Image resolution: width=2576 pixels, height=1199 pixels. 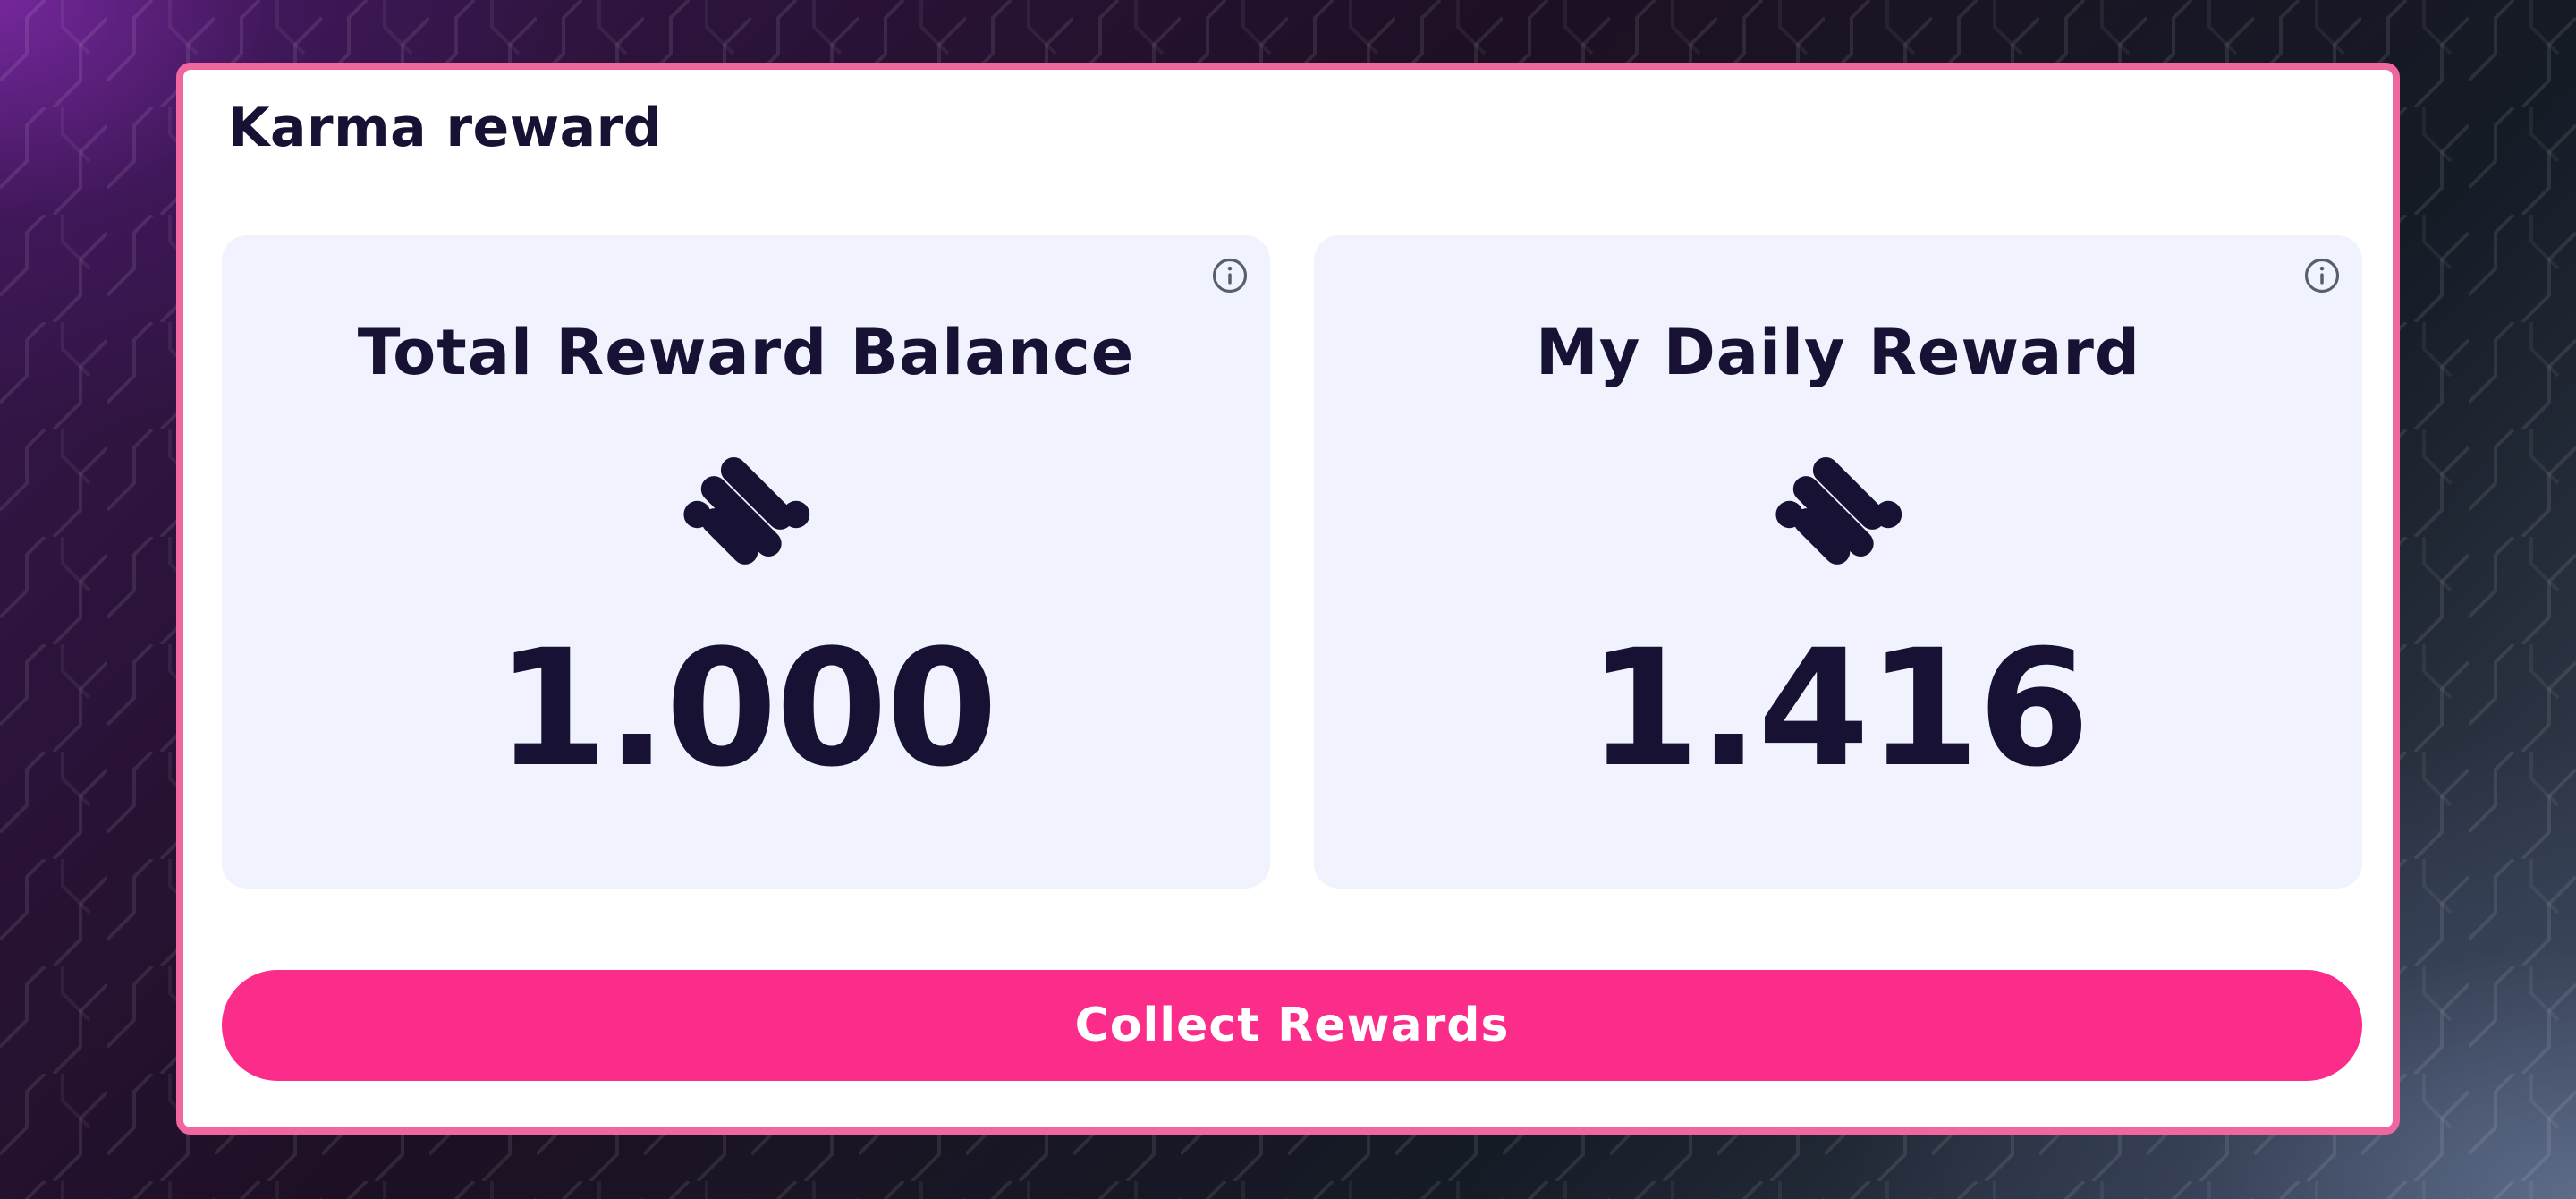 What do you see at coordinates (746, 352) in the screenshot?
I see `card-title: Total Reward Balance` at bounding box center [746, 352].